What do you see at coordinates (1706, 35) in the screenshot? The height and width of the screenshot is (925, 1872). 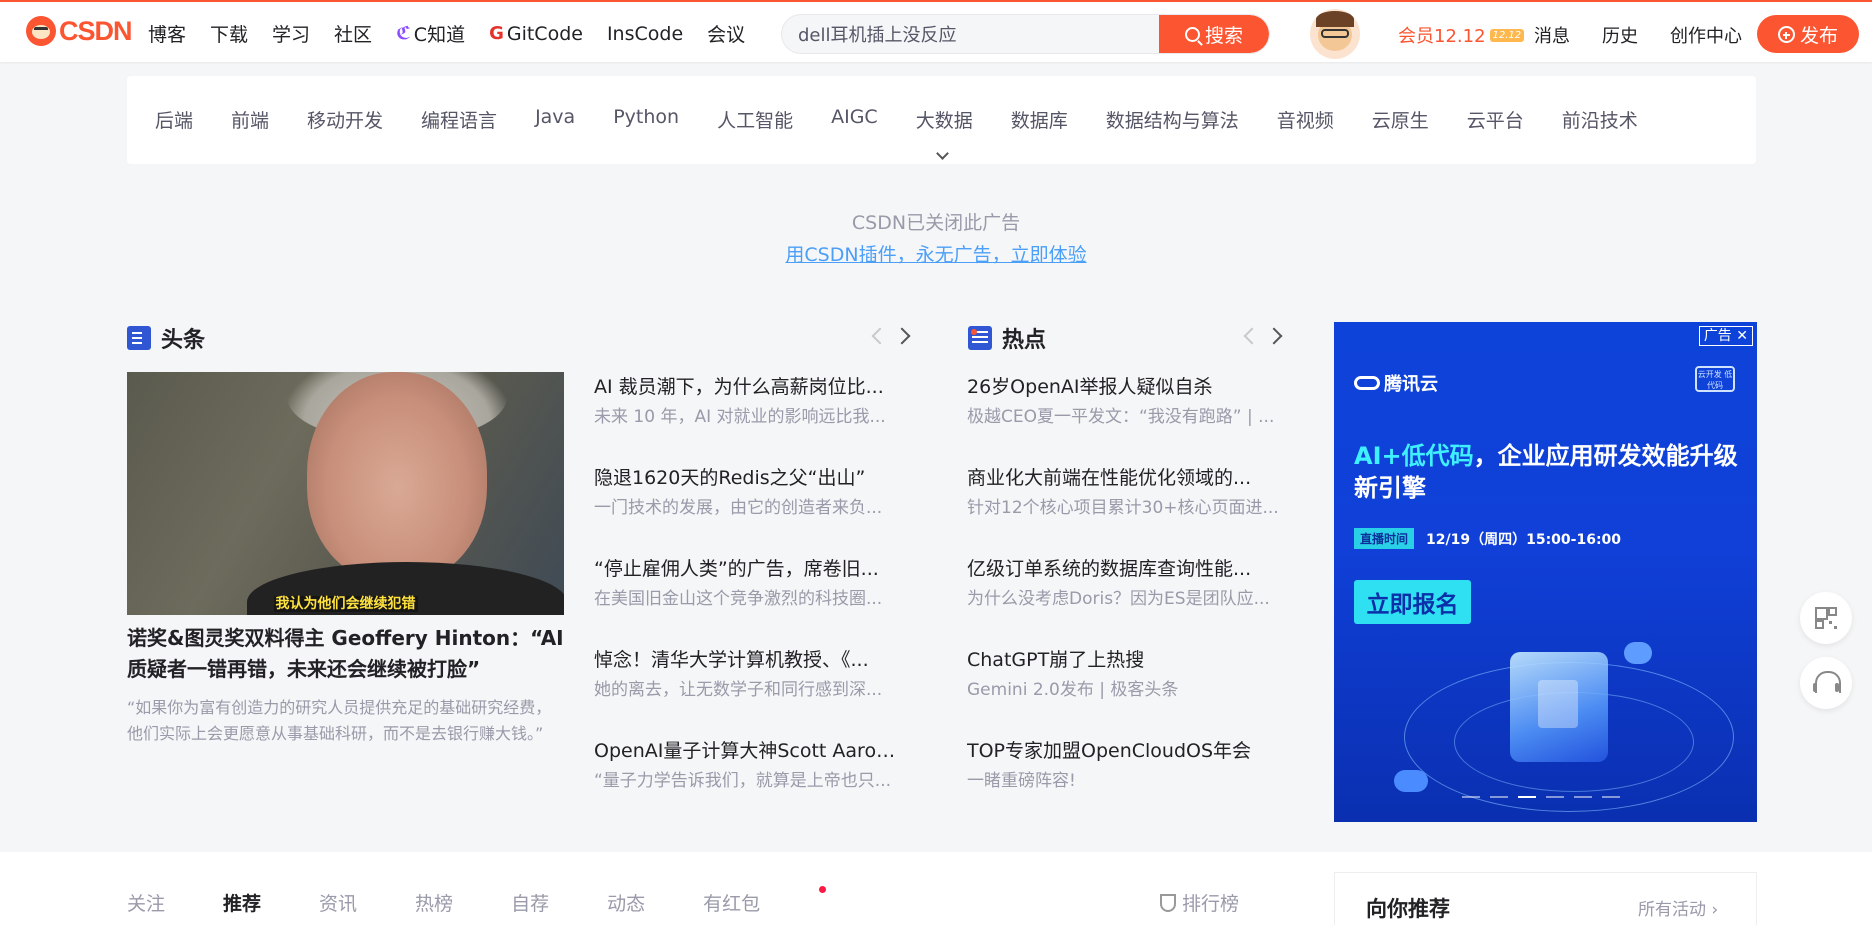 I see `creator-center-link: 创作中心` at bounding box center [1706, 35].